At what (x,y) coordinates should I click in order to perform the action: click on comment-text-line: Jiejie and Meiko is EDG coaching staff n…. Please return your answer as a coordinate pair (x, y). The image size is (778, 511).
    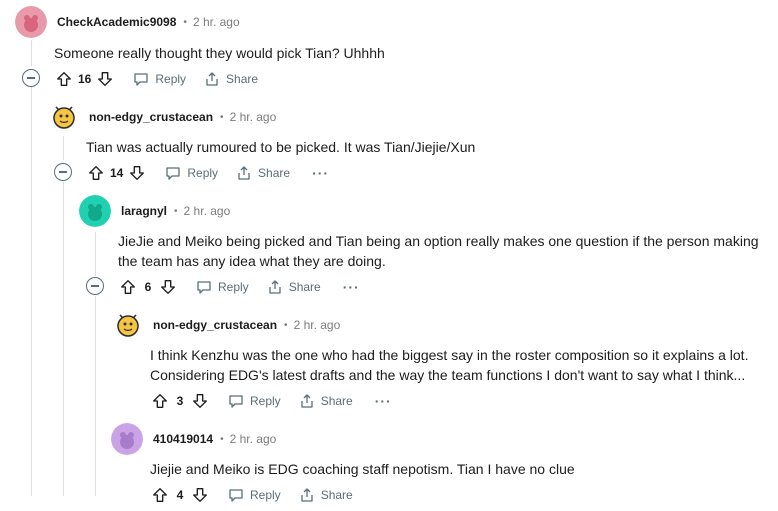
    Looking at the image, I should click on (362, 469).